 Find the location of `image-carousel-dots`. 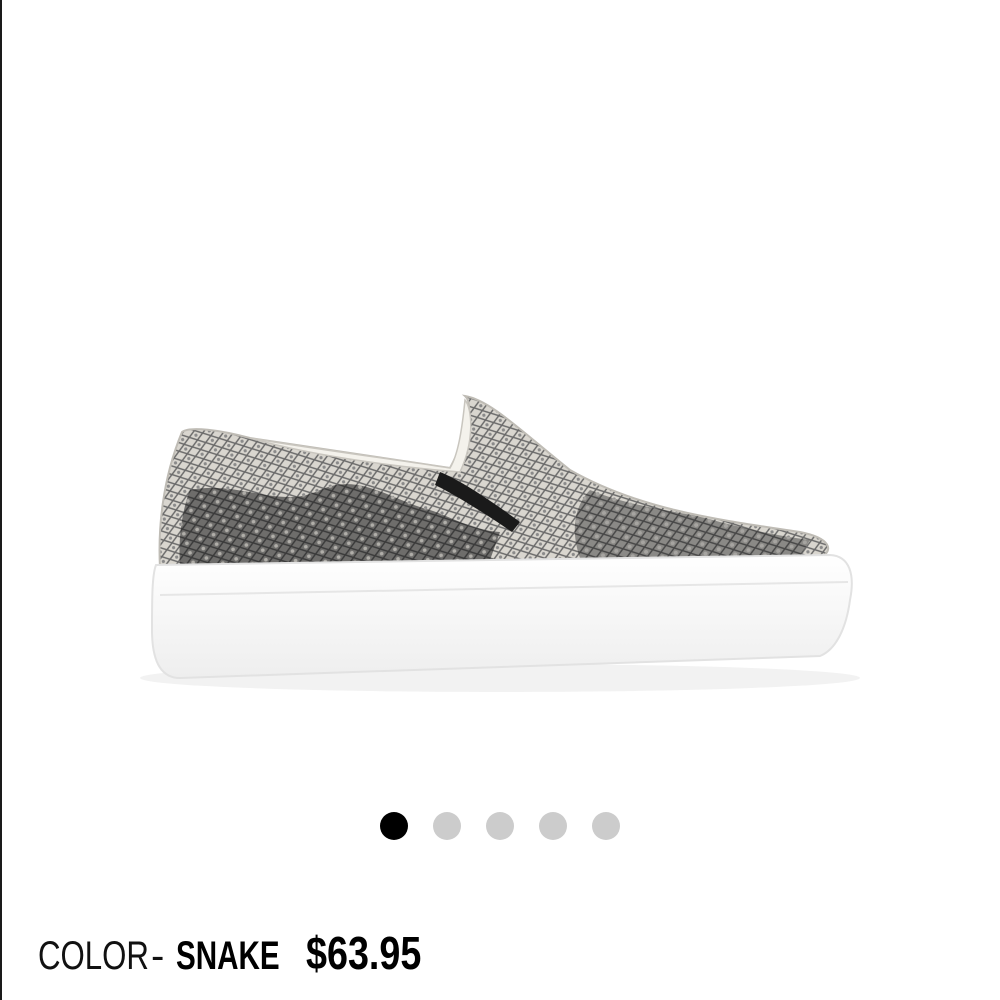

image-carousel-dots is located at coordinates (500, 826).